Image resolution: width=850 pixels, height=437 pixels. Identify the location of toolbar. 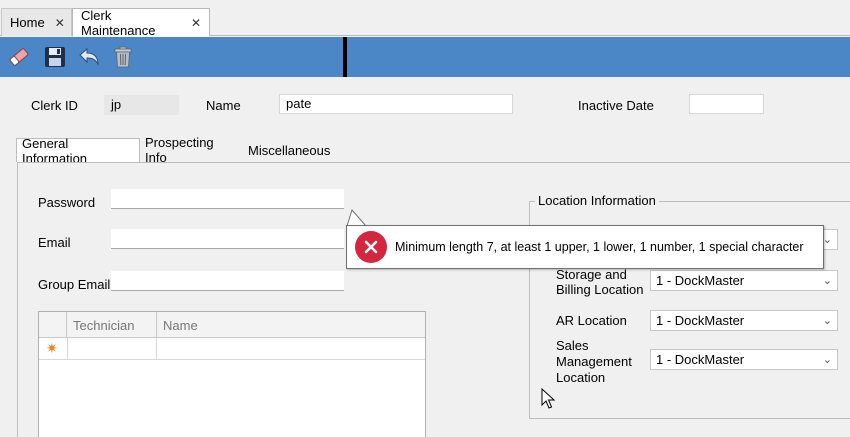
(425, 57).